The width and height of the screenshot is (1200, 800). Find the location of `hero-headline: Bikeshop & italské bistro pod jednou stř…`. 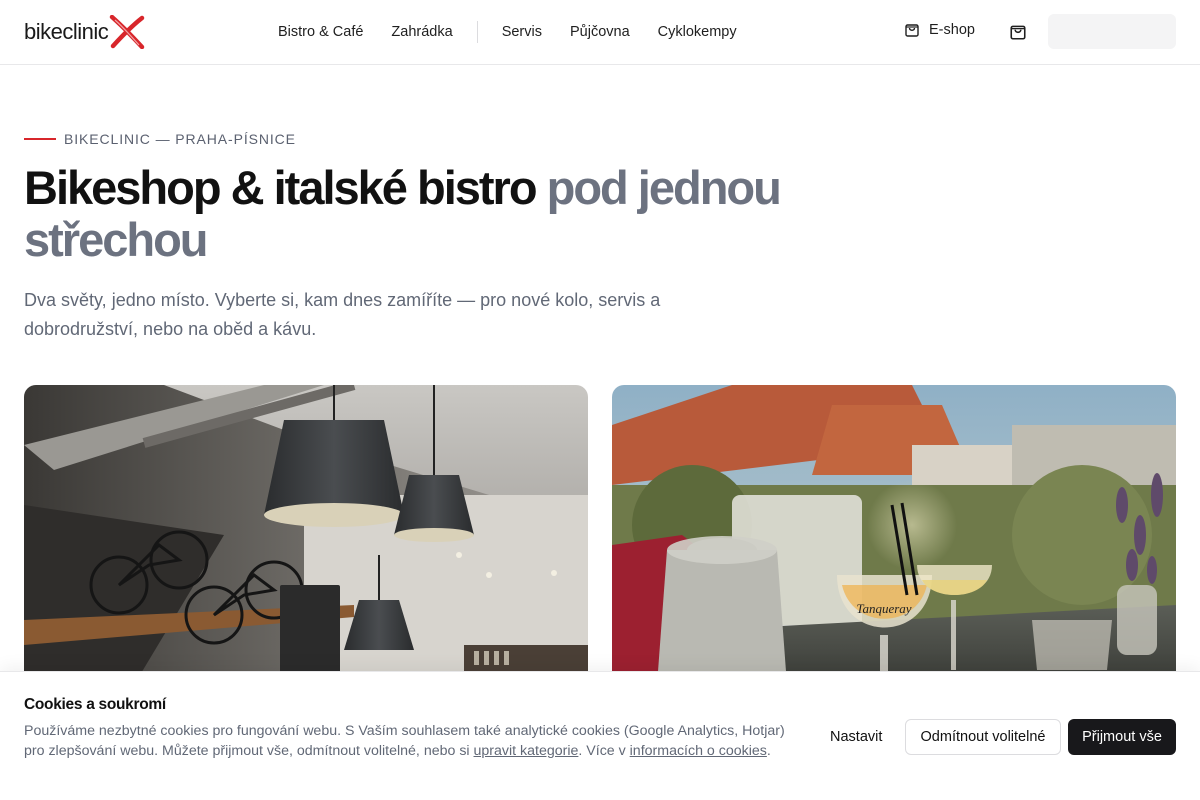

hero-headline: Bikeshop & italské bistro pod jednou stř… is located at coordinates (424, 214).